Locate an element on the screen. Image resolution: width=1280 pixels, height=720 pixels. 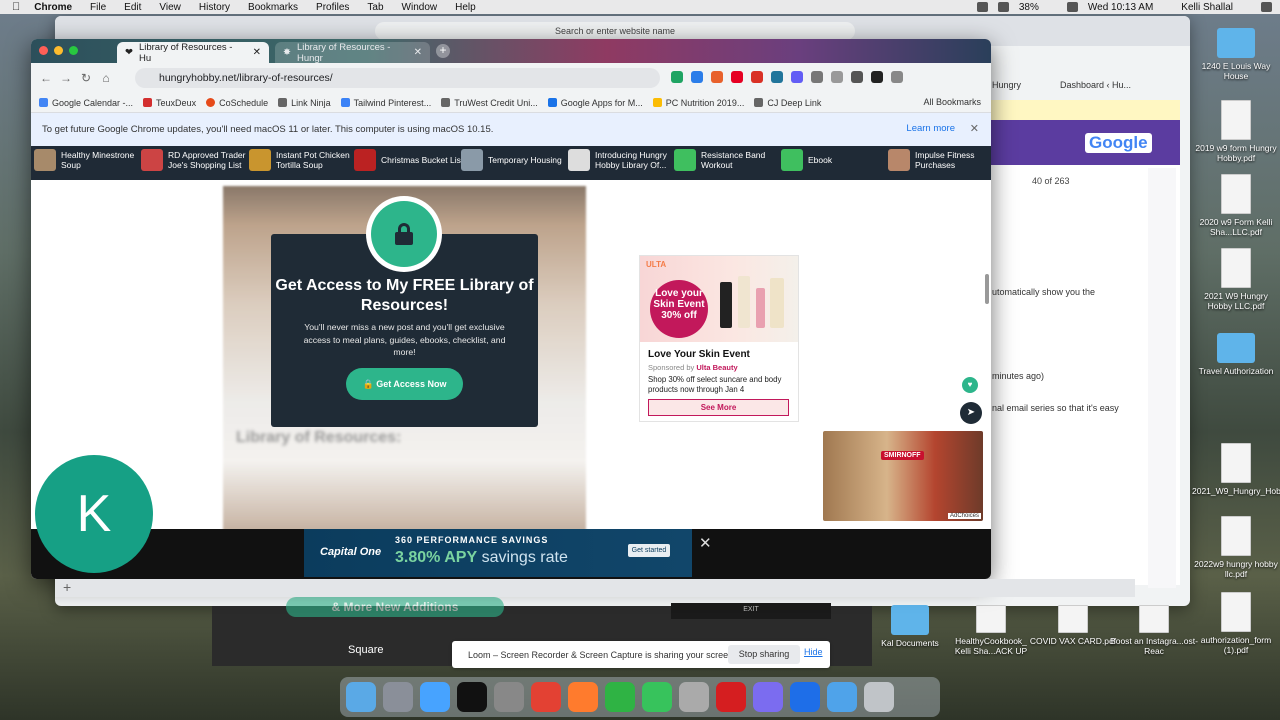
tab-library-1: ❤ Library of Resources - Hu ✕ is located at coordinates (193, 53).